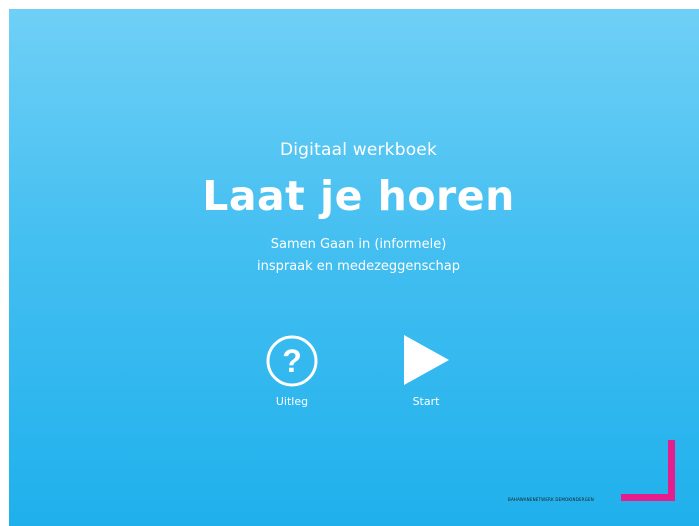 The height and width of the screenshot is (526, 699). Describe the element at coordinates (358, 244) in the screenshot. I see `tagline-line-1: Samen Gaan in (informele)` at that location.